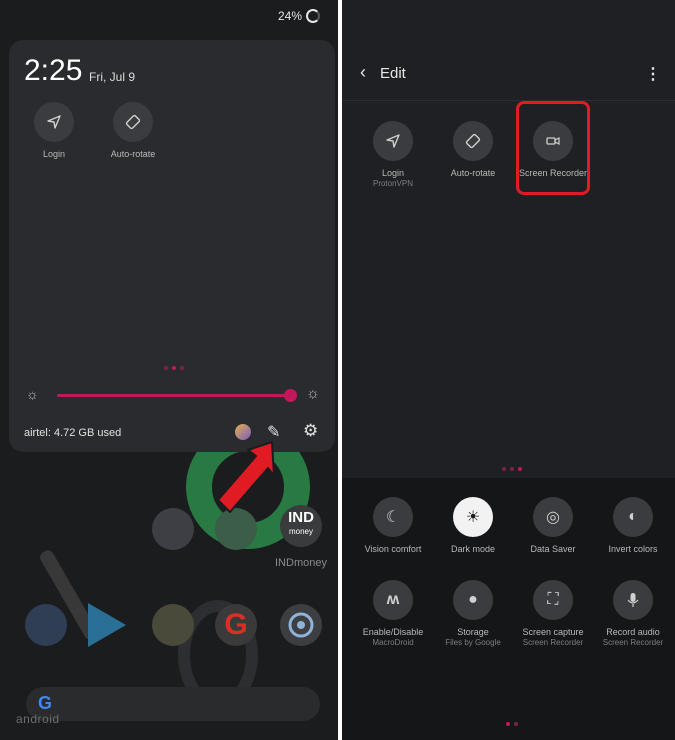 The image size is (675, 740). I want to click on tile-sublabel: MacroDroid, so click(393, 642).